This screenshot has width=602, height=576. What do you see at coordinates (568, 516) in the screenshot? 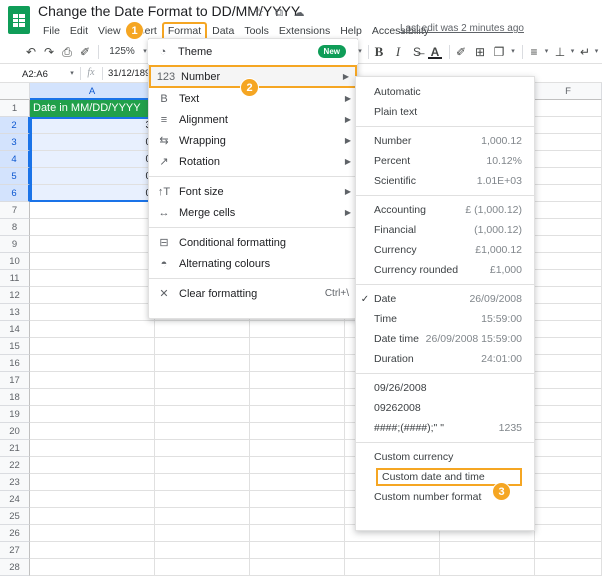
I see `cell-F25` at bounding box center [568, 516].